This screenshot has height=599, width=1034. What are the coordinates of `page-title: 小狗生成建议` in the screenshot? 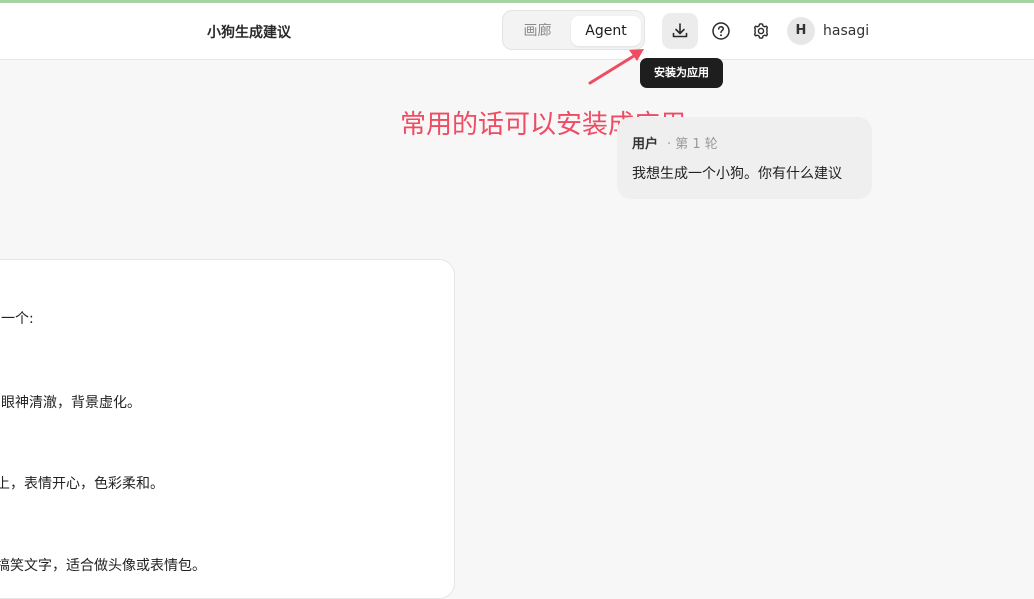 It's located at (249, 33).